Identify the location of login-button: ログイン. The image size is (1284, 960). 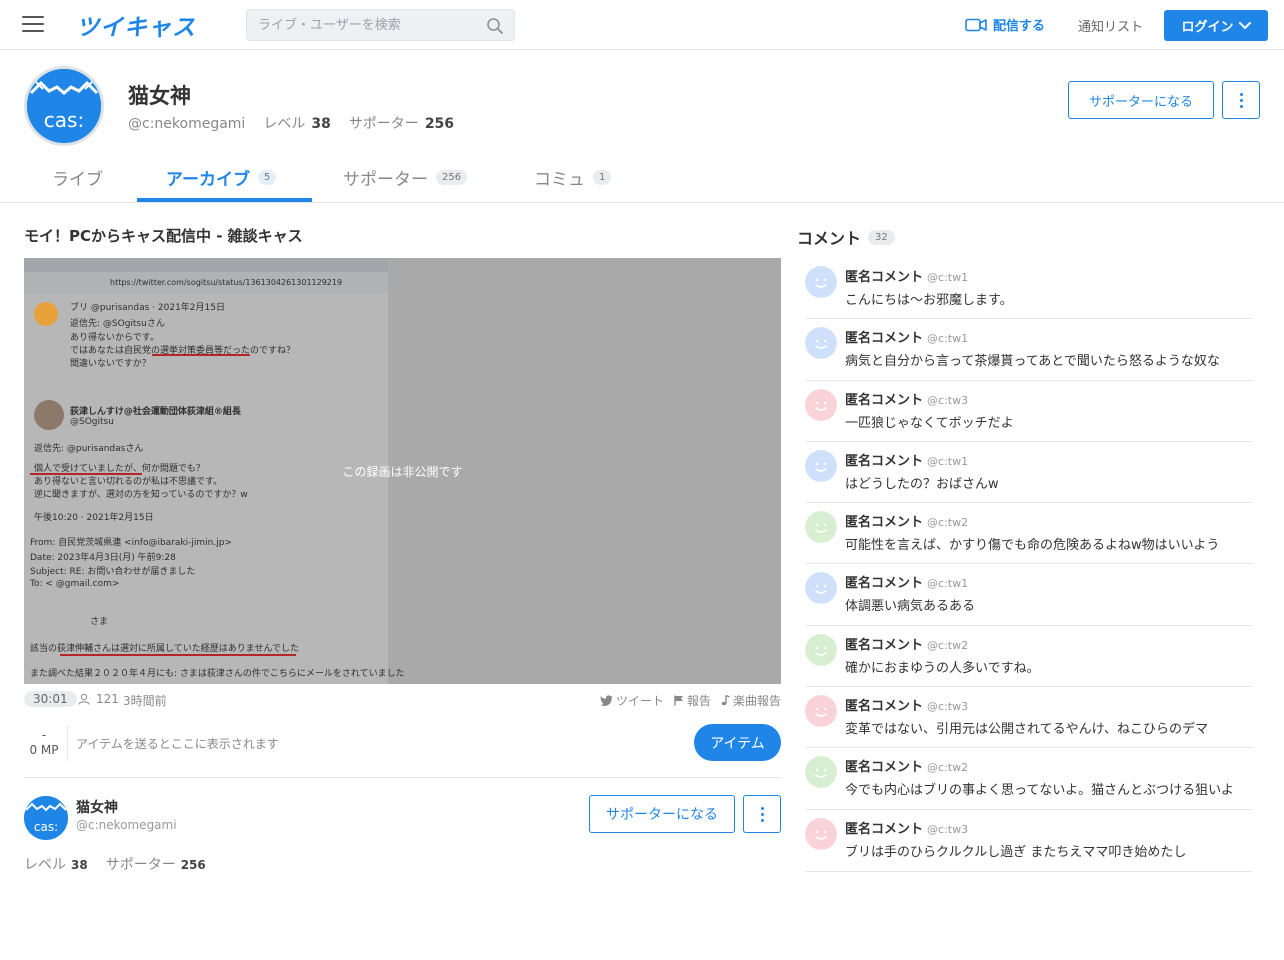
(1216, 25).